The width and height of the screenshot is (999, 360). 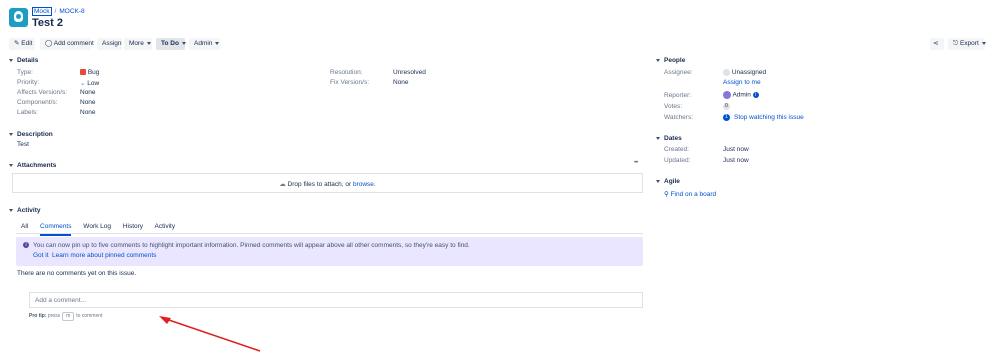 What do you see at coordinates (669, 138) in the screenshot?
I see `dates-heading: Dates` at bounding box center [669, 138].